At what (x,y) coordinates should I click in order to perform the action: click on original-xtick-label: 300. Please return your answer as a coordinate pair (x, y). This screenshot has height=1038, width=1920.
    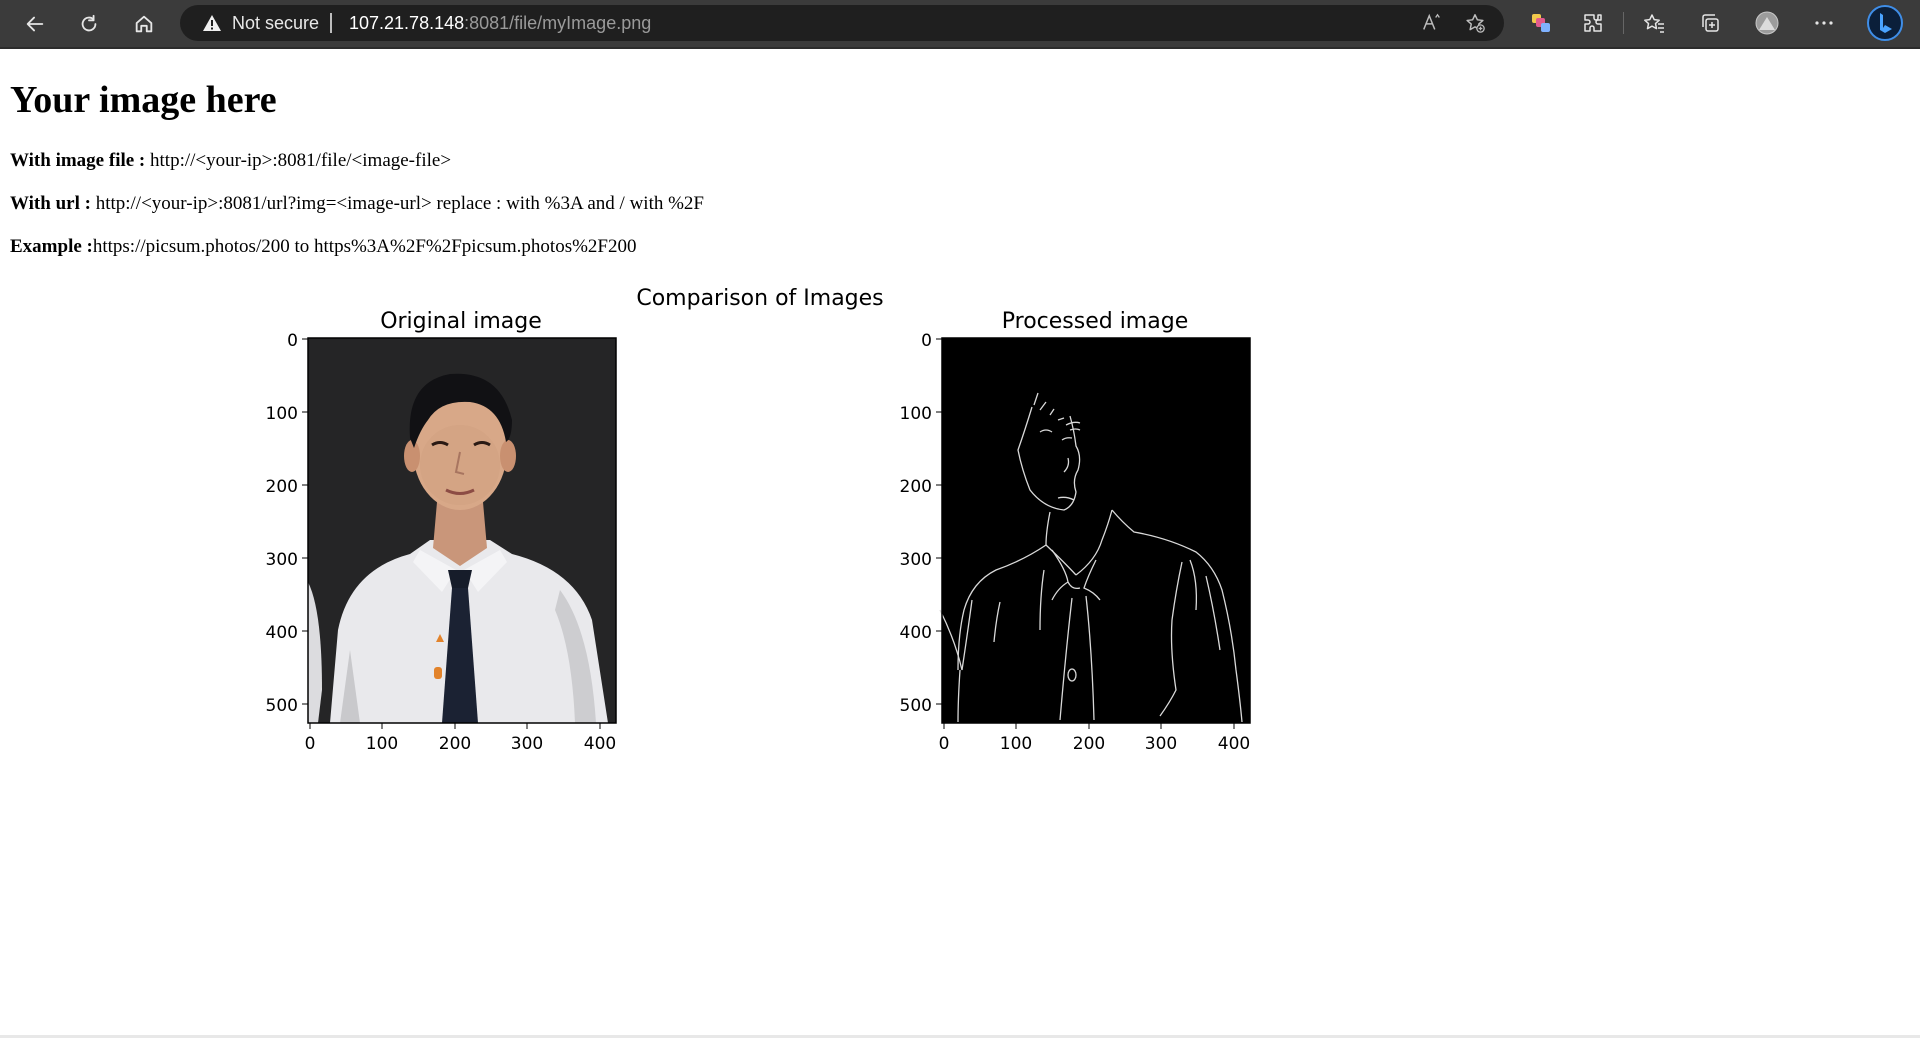
    Looking at the image, I should click on (527, 744).